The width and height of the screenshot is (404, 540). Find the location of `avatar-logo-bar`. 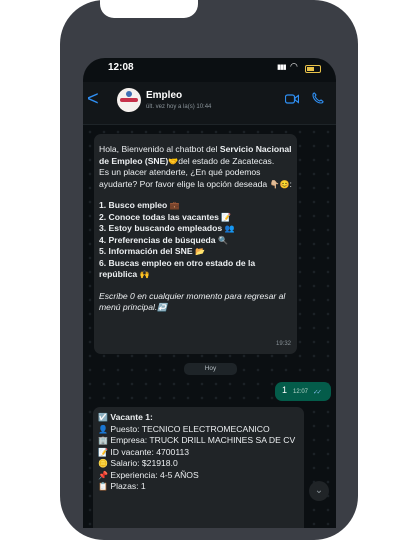

avatar-logo-bar is located at coordinates (129, 100).